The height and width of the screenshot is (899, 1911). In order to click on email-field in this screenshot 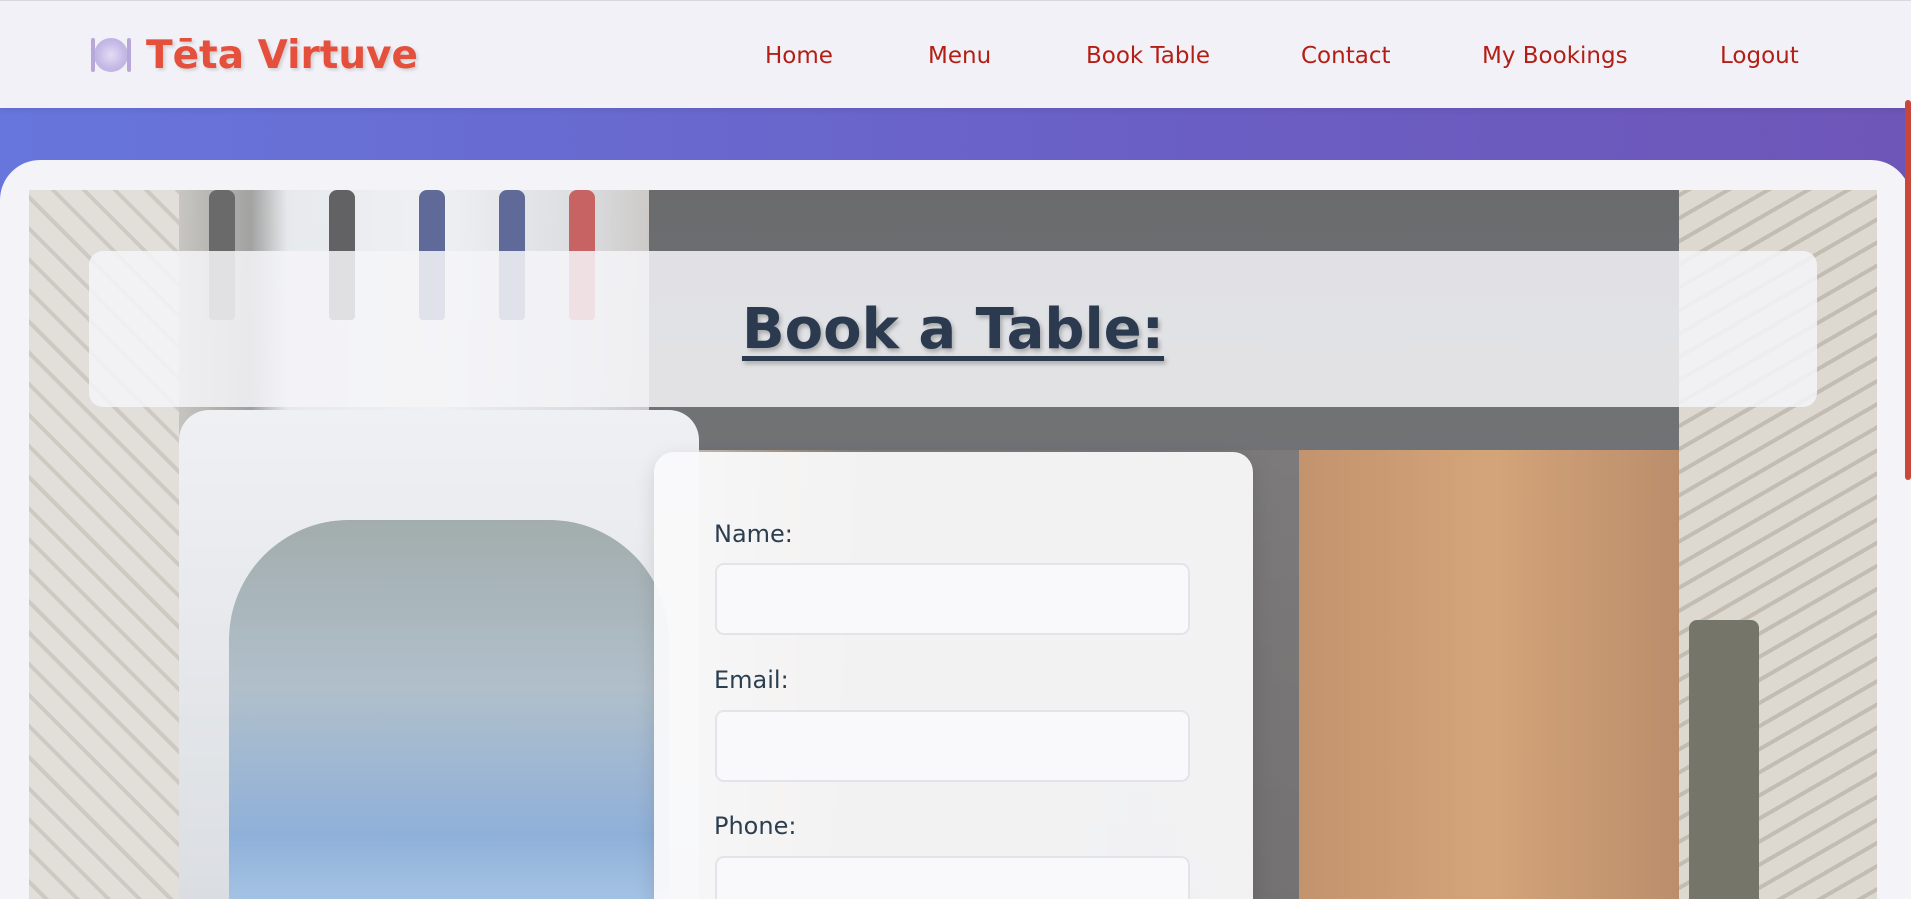, I will do `click(952, 746)`.